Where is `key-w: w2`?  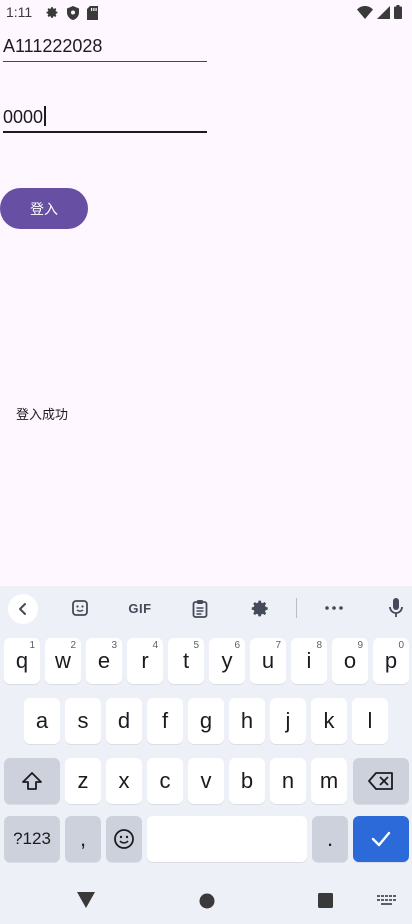 key-w: w2 is located at coordinates (63, 661).